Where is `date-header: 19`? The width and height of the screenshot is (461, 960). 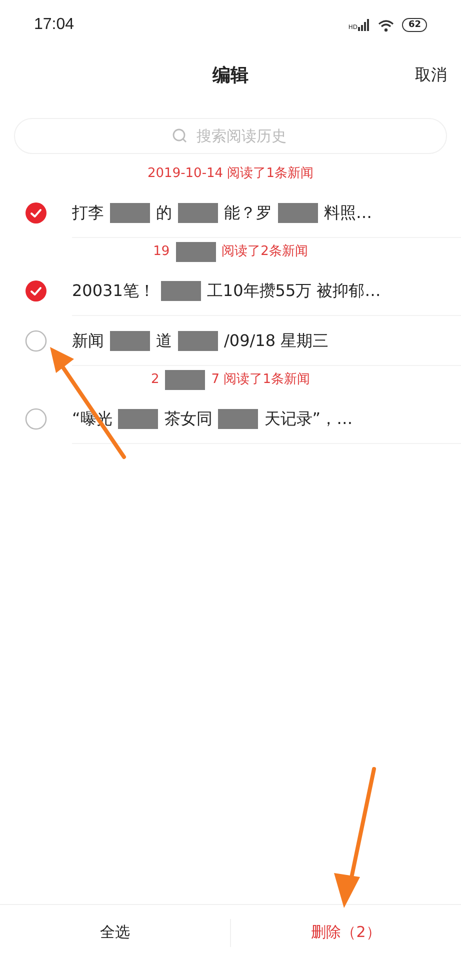 date-header: 19 is located at coordinates (161, 252).